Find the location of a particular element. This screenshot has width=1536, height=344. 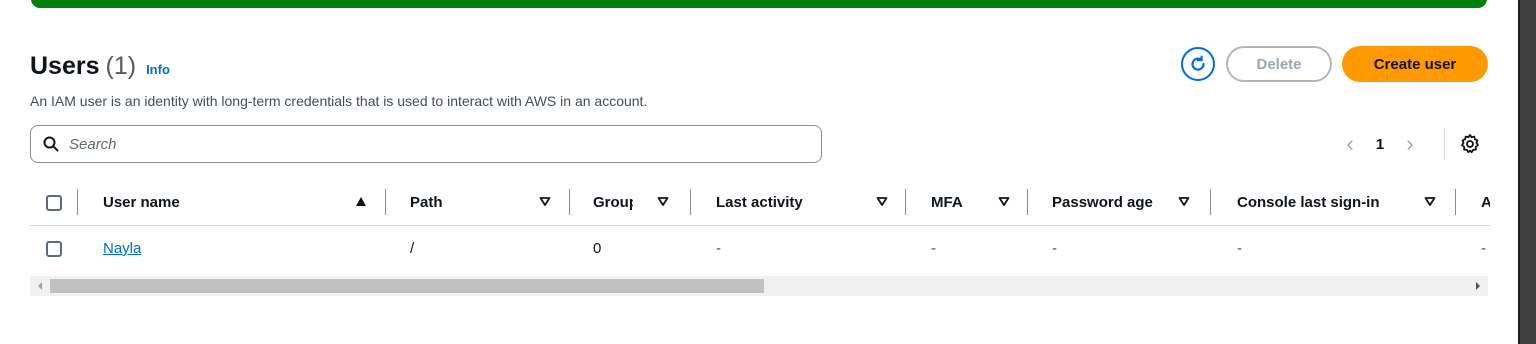

user-count: (1) is located at coordinates (121, 66).